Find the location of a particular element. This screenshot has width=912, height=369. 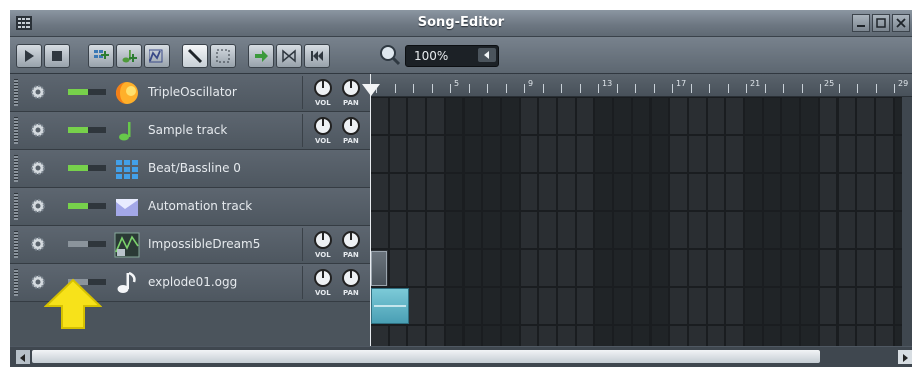

rewind-button is located at coordinates (317, 56).